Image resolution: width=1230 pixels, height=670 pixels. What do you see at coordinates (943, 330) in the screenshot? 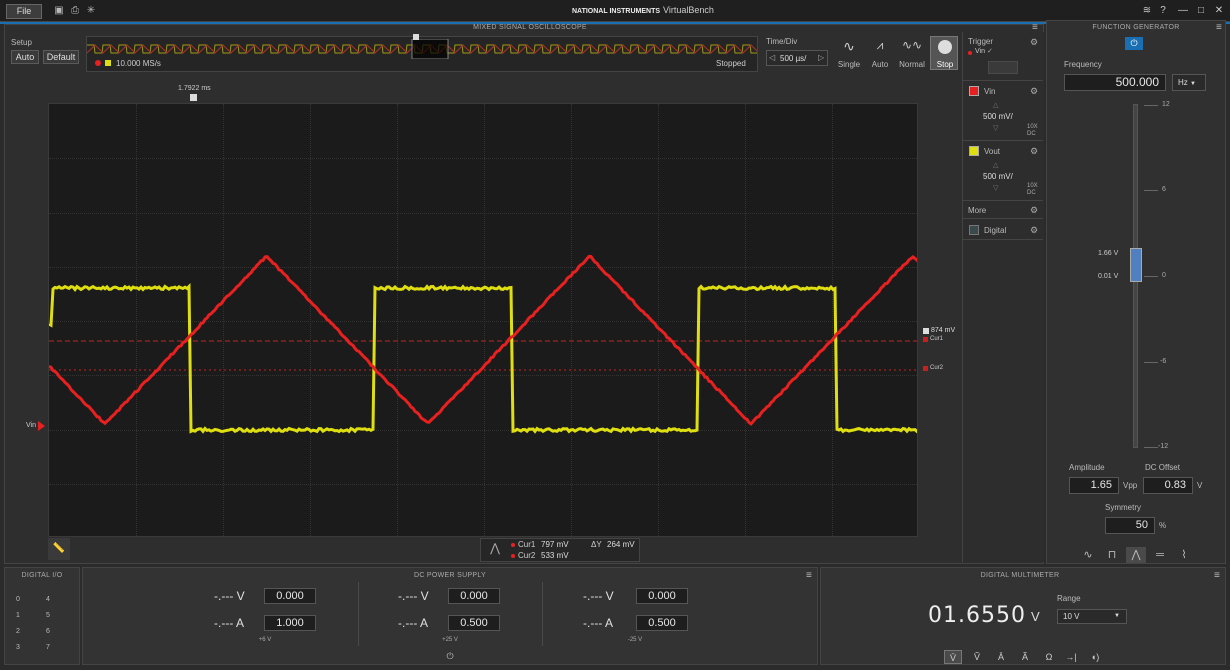
I see `trigger-level: 874 mV` at bounding box center [943, 330].